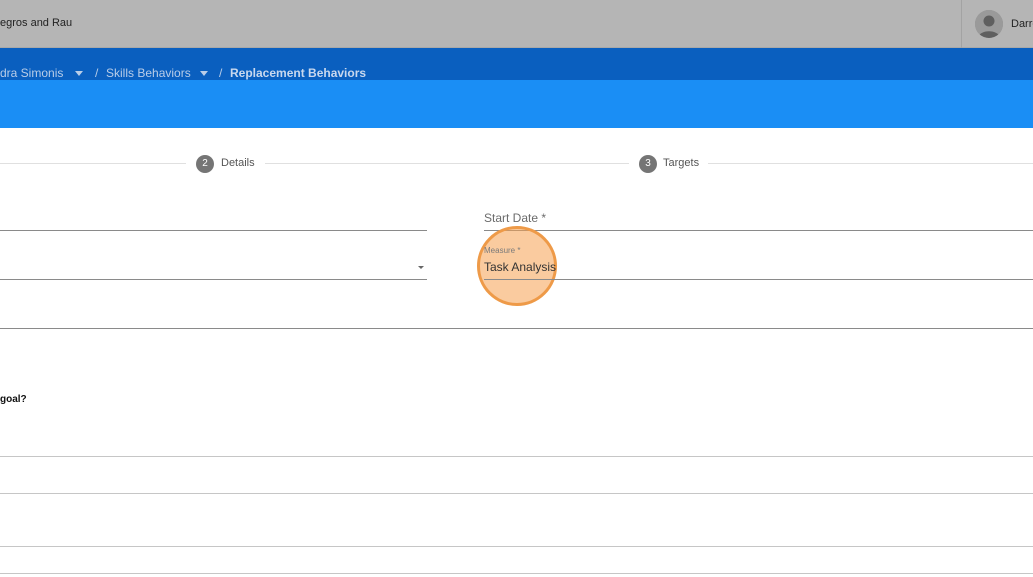 The height and width of the screenshot is (577, 1033). Describe the element at coordinates (298, 73) in the screenshot. I see `breadcrumb-current-page: Replacement Behaviors` at that location.